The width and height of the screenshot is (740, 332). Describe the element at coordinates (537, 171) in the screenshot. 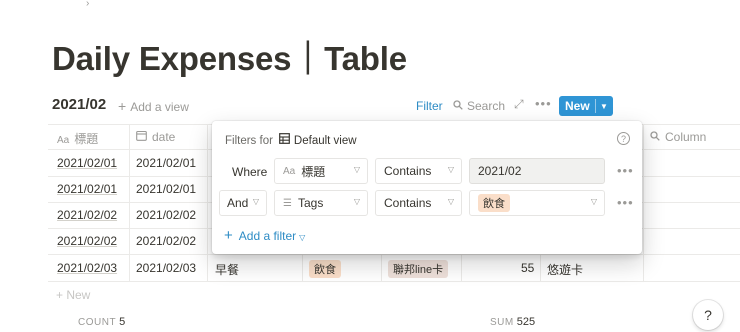

I see `filter-value-input: 2021/02` at that location.